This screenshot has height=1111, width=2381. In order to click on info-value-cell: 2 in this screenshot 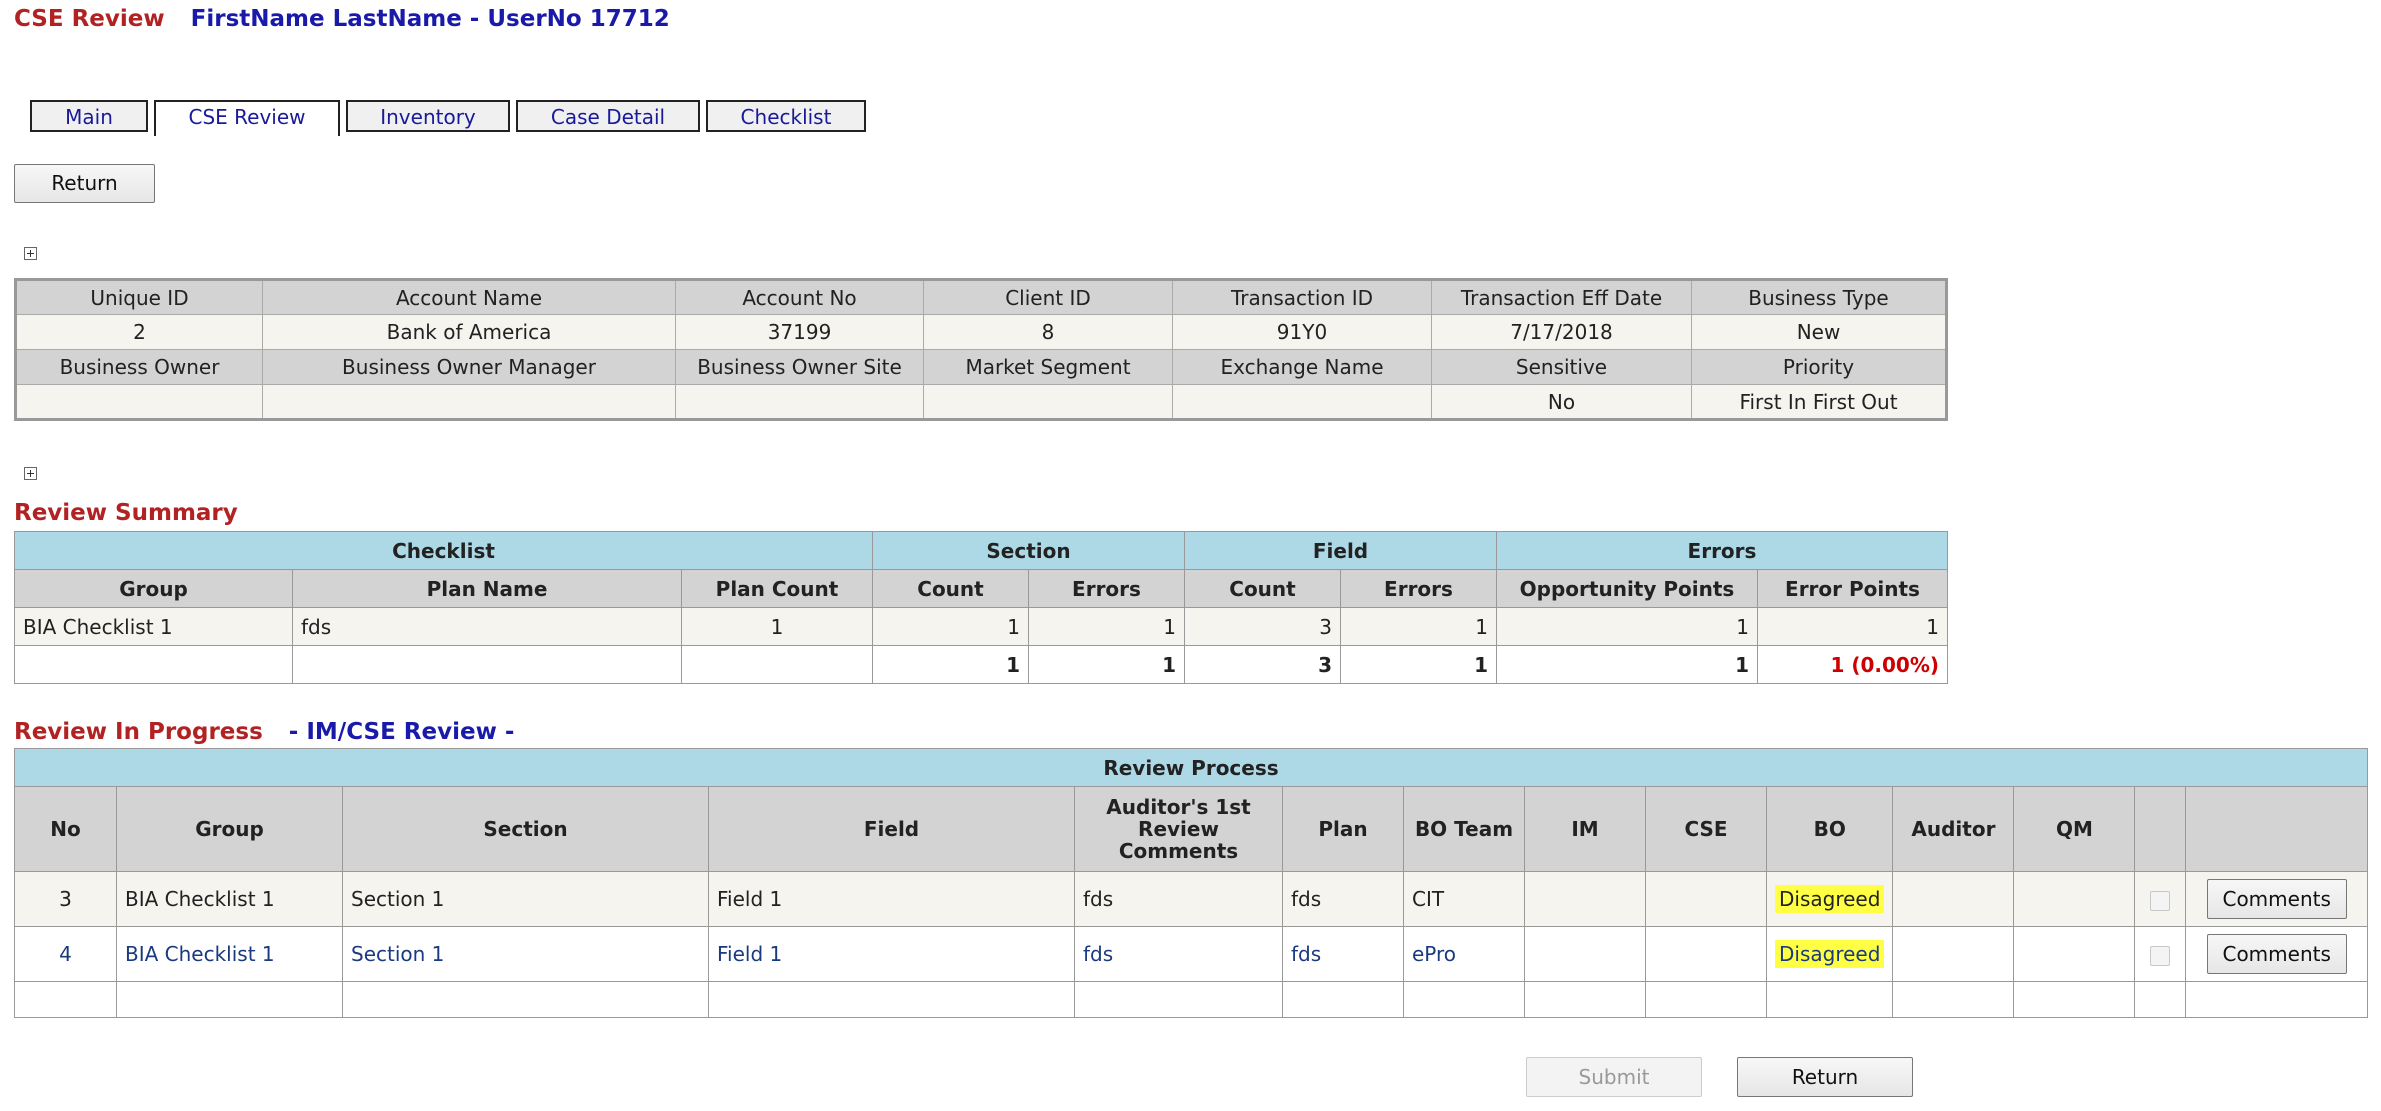, I will do `click(139, 332)`.